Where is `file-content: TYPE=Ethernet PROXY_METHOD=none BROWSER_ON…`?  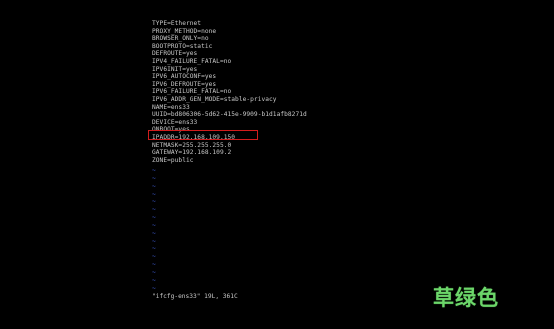
file-content: TYPE=Ethernet PROXY_METHOD=none BROWSER_ON… is located at coordinates (229, 92).